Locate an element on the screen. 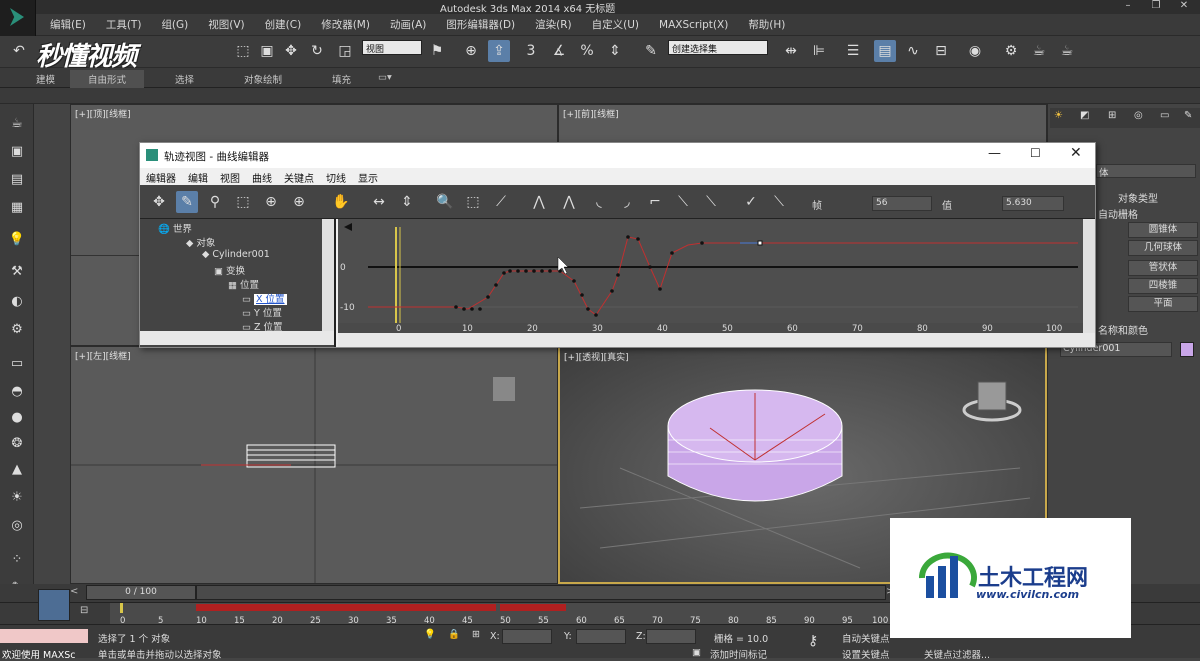 Image resolution: width=1200 pixels, height=661 pixels. frame-field: 56 is located at coordinates (902, 203).